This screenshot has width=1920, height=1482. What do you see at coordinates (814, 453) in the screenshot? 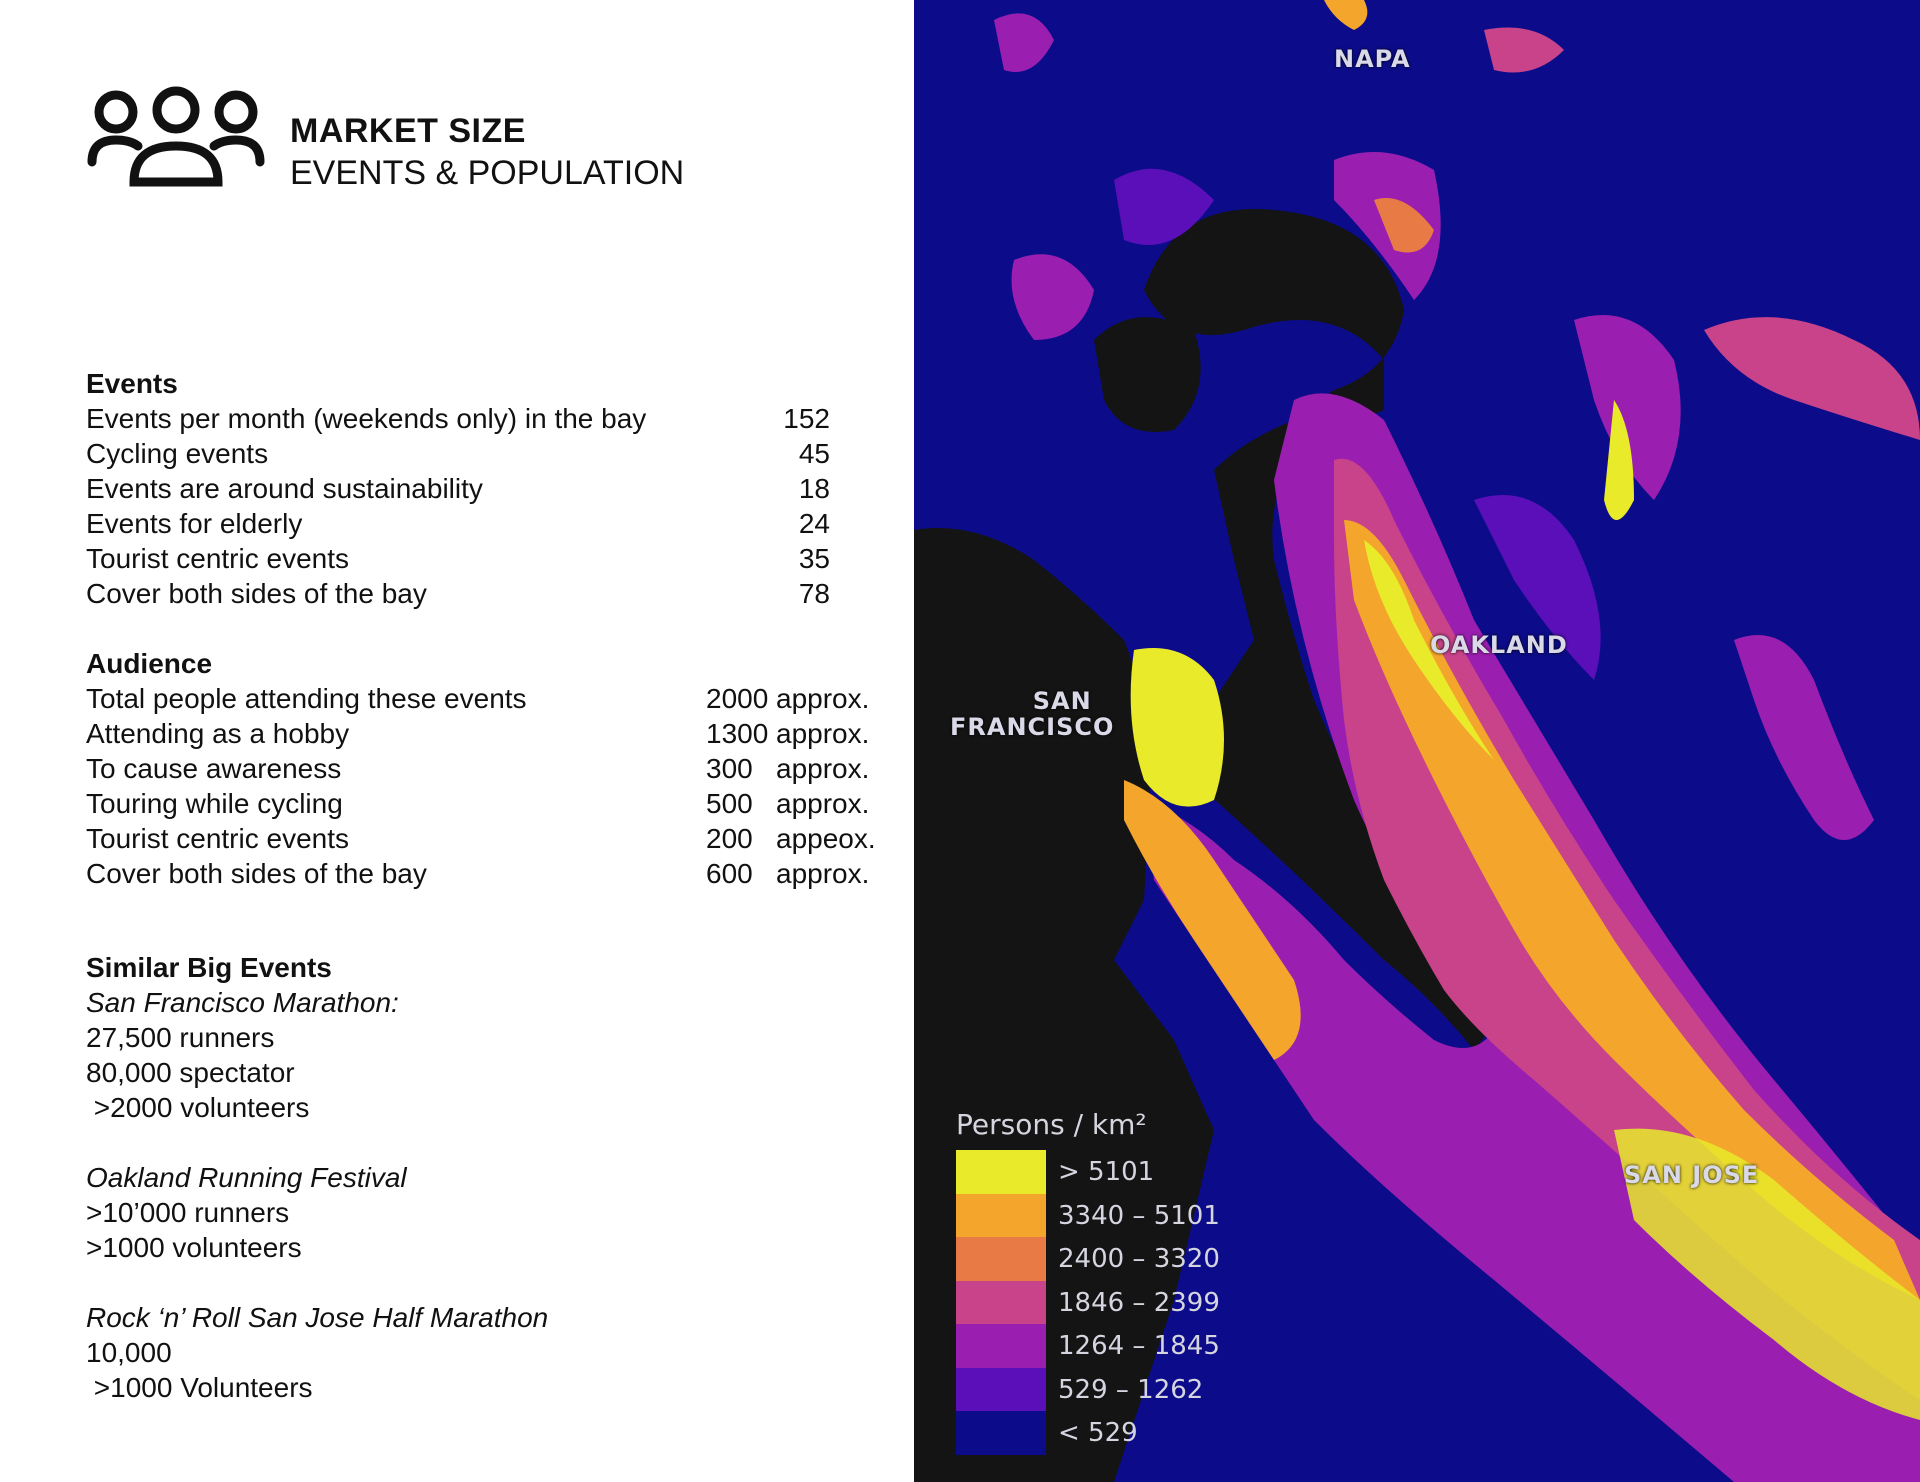
I see `row-value: 45` at bounding box center [814, 453].